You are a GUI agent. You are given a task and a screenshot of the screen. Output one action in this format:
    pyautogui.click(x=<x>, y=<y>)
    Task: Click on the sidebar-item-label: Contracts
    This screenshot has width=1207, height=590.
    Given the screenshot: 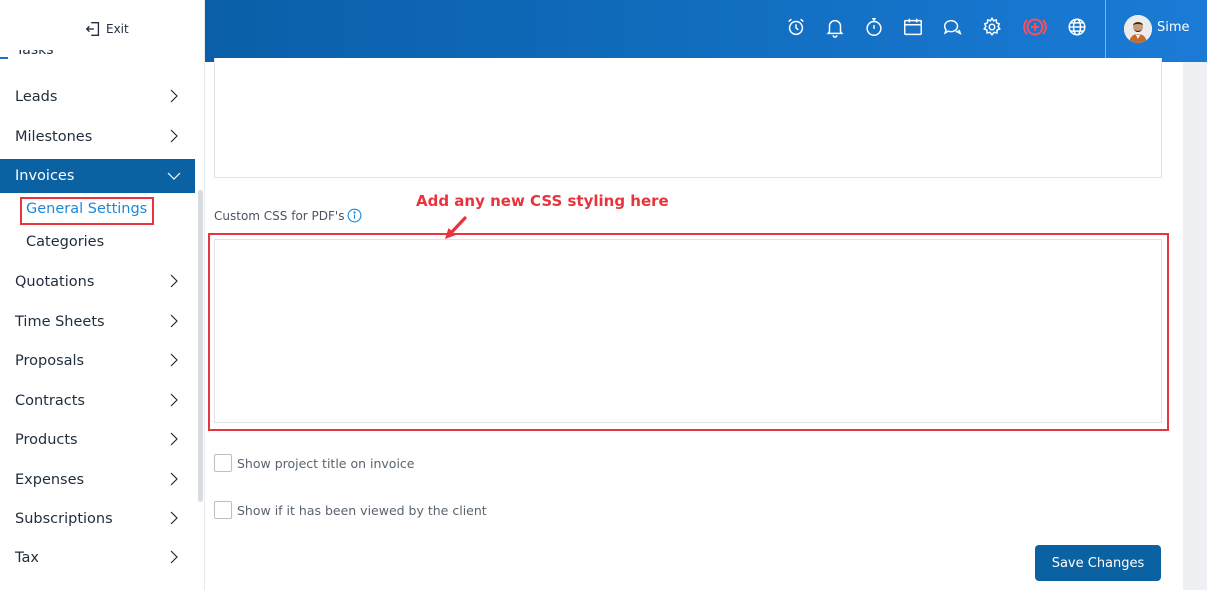 What is the action you would take?
    pyautogui.click(x=50, y=401)
    